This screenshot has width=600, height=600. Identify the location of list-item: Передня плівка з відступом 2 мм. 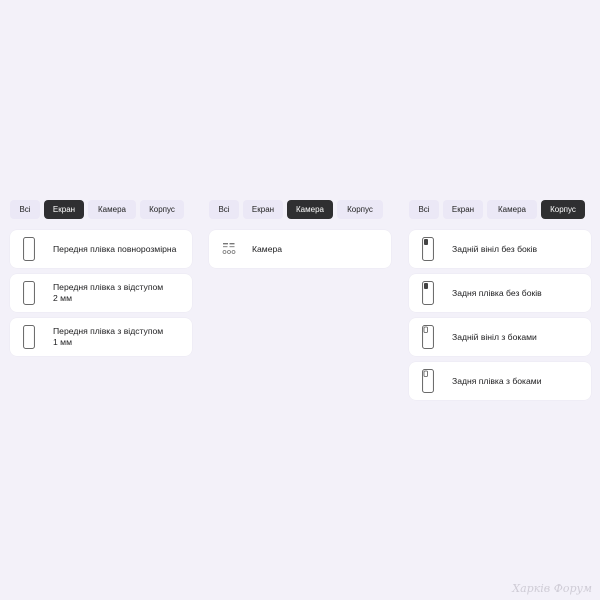
(101, 293).